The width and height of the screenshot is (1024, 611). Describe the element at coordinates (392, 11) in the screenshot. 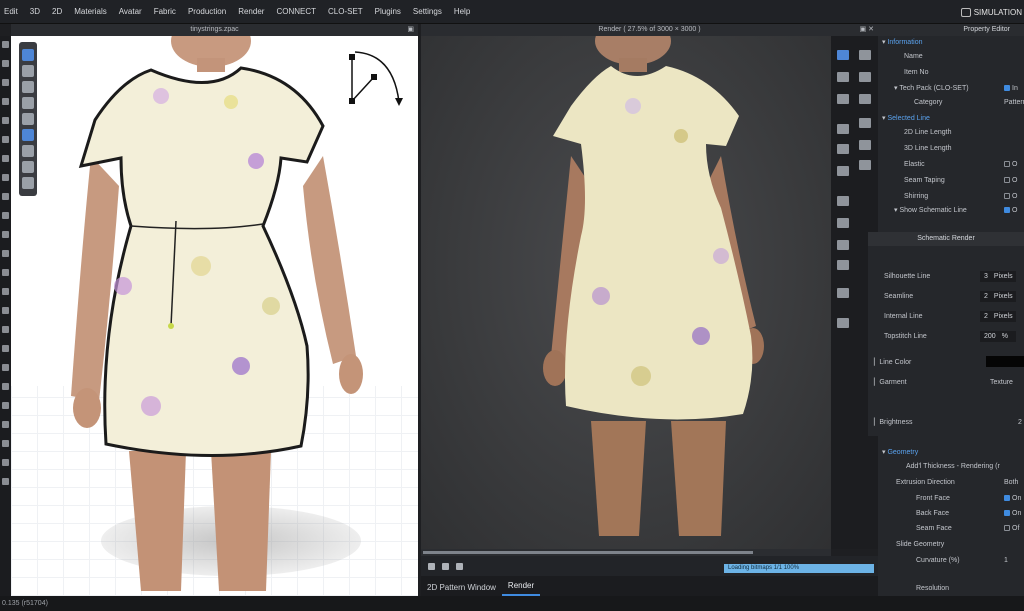

I see `menu-item-plugins: Plugins` at that location.